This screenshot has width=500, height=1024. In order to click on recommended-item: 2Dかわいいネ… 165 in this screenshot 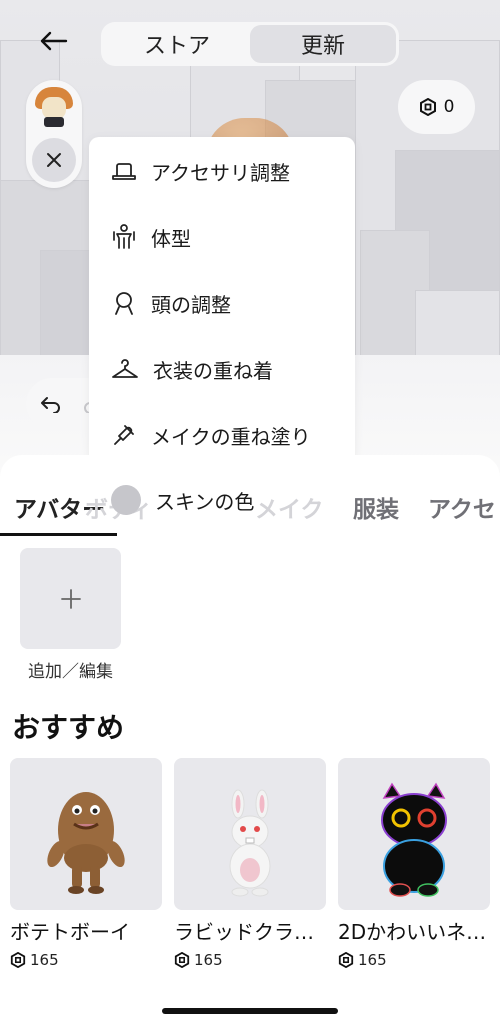, I will do `click(414, 863)`.